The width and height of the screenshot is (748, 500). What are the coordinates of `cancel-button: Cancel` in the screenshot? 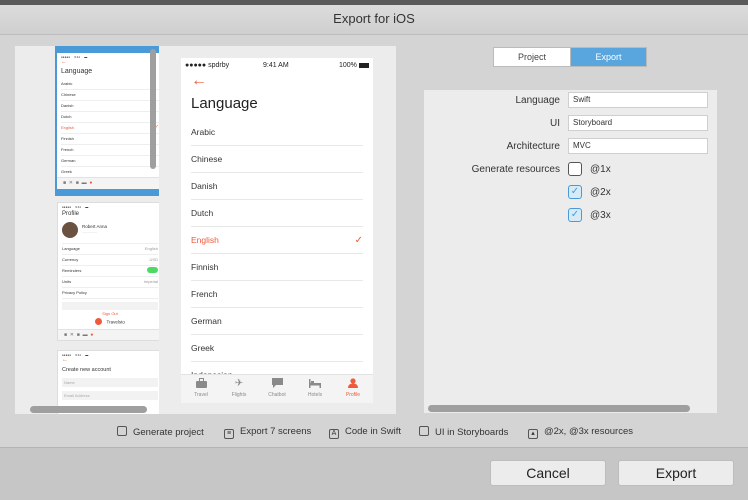 It's located at (548, 473).